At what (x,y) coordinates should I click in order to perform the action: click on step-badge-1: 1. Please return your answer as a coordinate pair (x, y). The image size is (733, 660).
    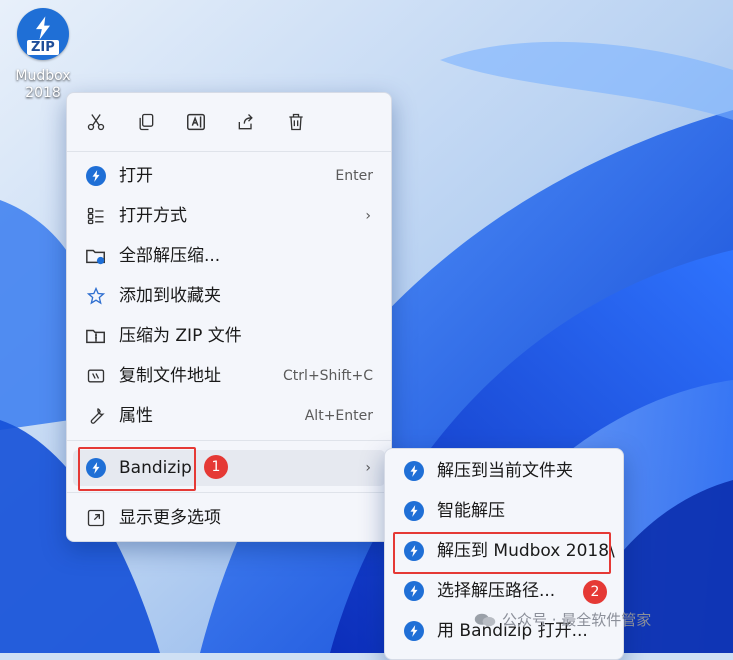
    Looking at the image, I should click on (216, 467).